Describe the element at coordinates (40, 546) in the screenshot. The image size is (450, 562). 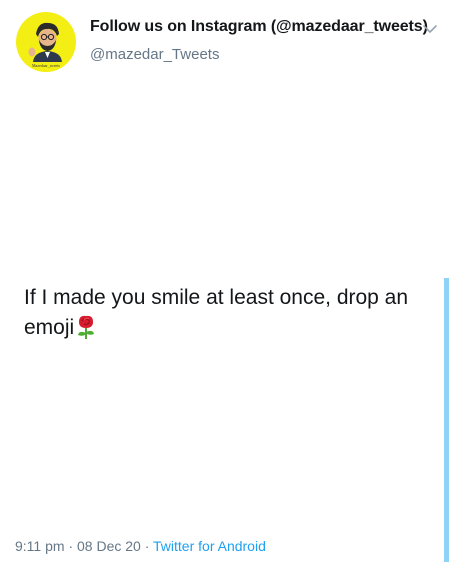
I see `tweet-time: 9:11 pm` at that location.